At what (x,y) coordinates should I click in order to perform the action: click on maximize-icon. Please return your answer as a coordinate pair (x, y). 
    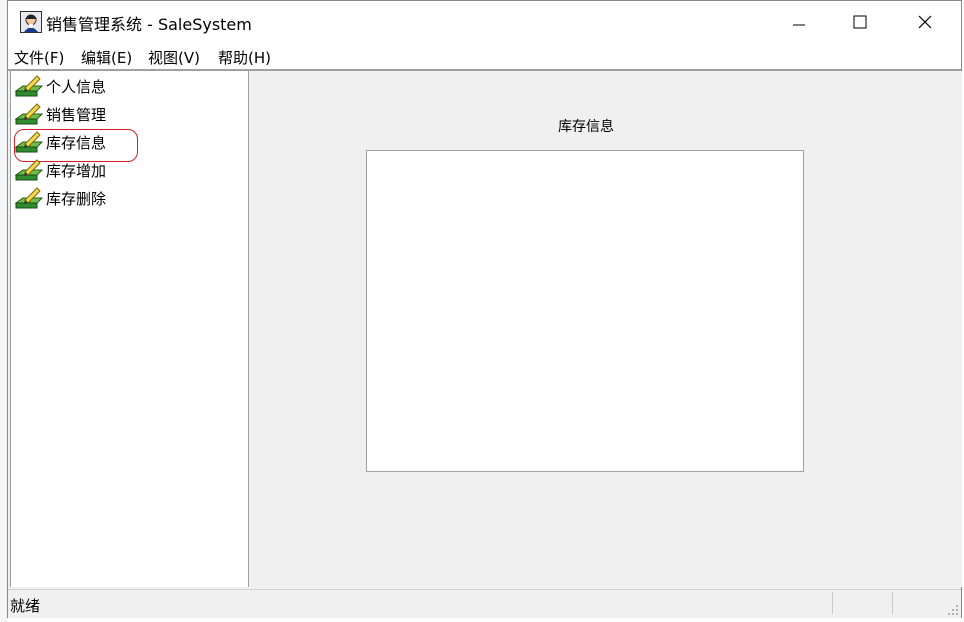
    Looking at the image, I should click on (860, 22).